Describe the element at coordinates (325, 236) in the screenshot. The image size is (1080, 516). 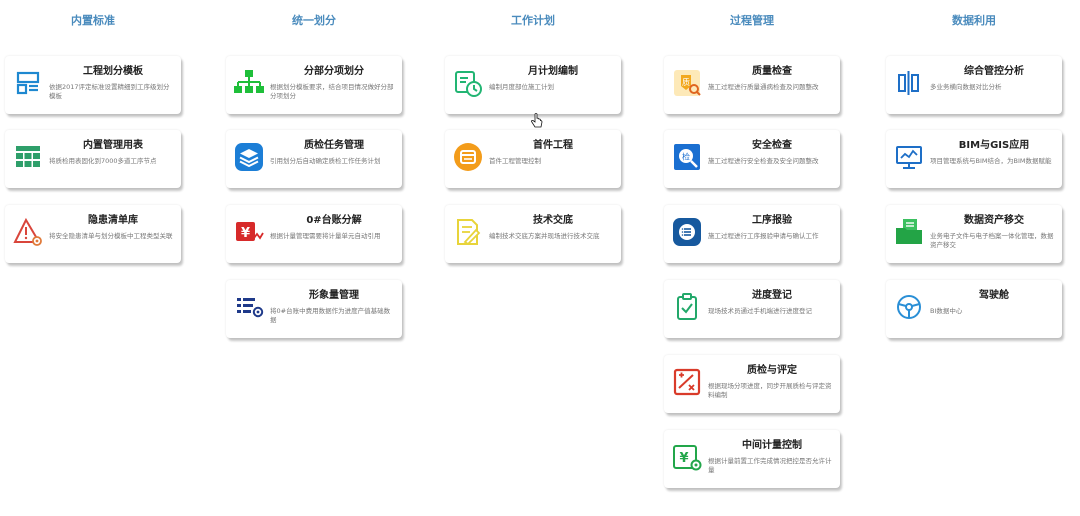
I see `card-desc: 根据计量管理需要将计量单元自动引用` at that location.